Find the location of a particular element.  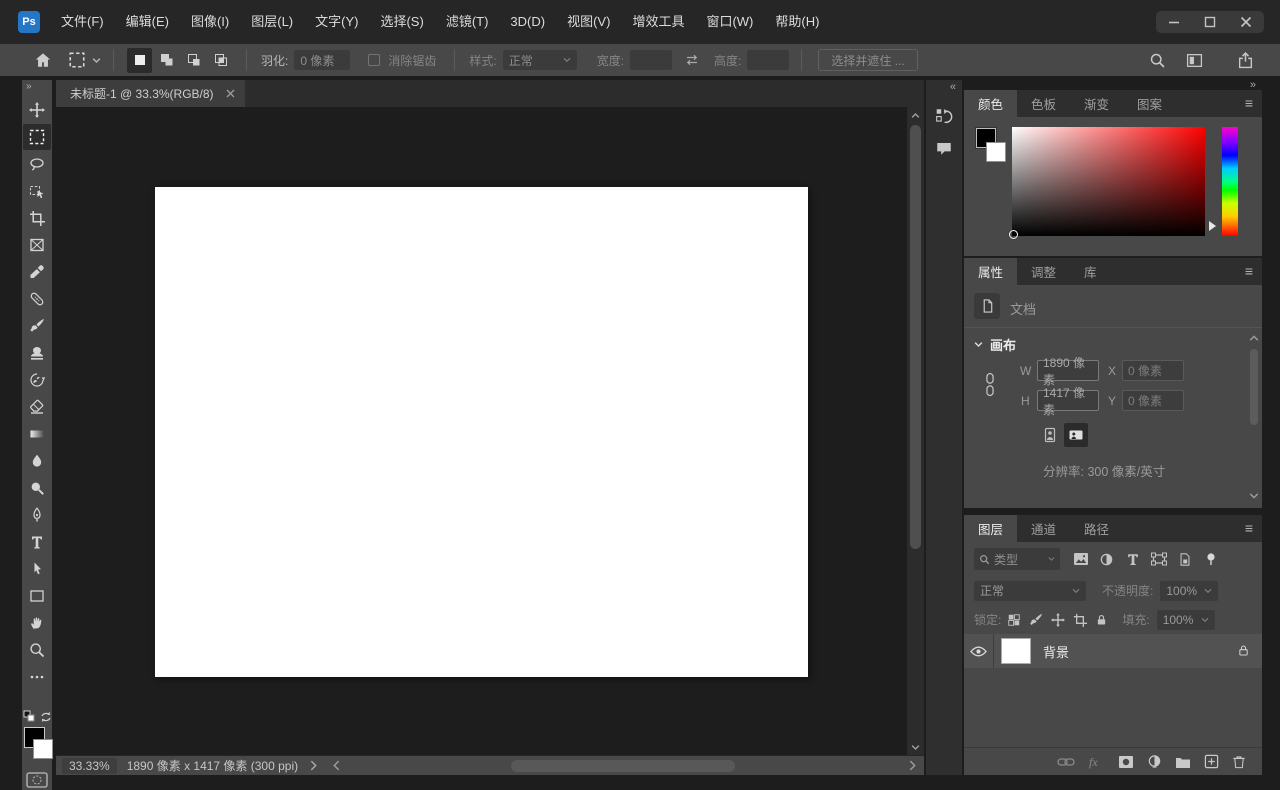

tab-paths: 路径 is located at coordinates (1096, 528).